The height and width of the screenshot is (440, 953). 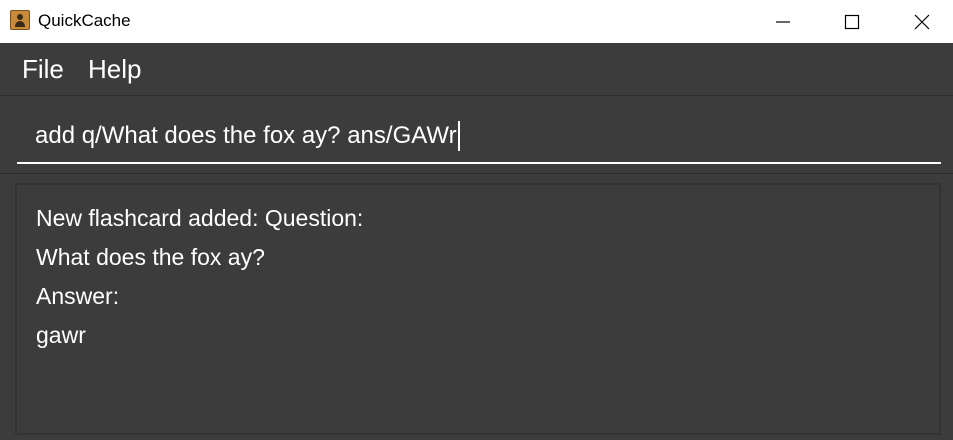 What do you see at coordinates (114, 69) in the screenshot?
I see `menu-help: Help` at bounding box center [114, 69].